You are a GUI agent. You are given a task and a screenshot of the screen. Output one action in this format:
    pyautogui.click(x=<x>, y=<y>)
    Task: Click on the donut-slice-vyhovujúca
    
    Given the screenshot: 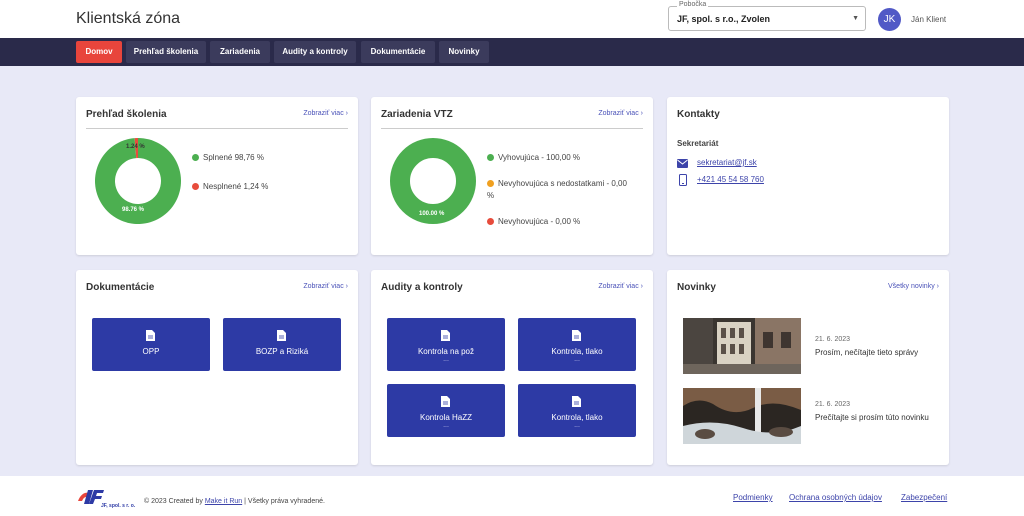 What is the action you would take?
    pyautogui.click(x=433, y=181)
    